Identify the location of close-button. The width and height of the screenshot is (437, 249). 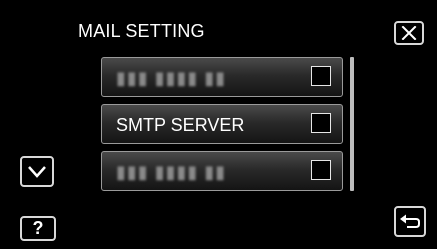
(409, 33).